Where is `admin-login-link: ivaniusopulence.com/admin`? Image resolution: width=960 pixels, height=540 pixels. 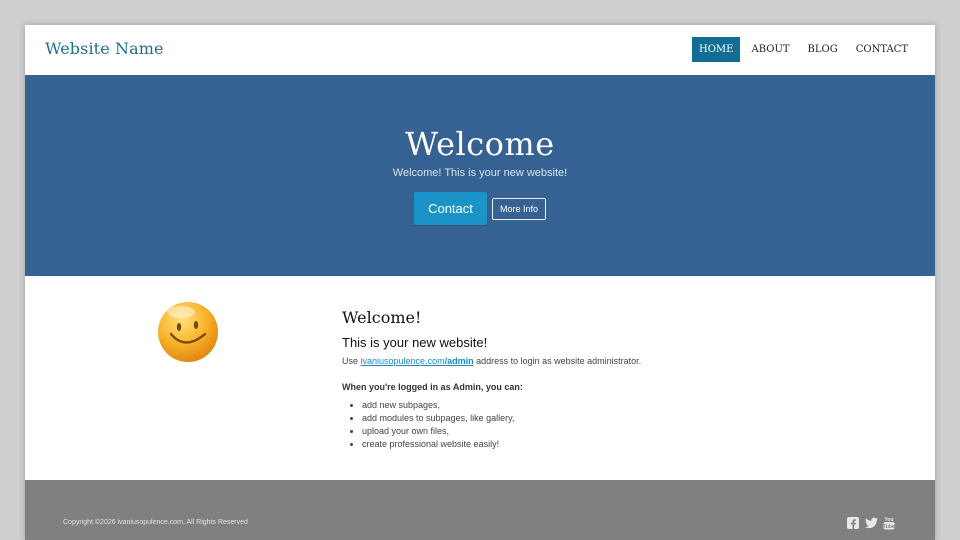 admin-login-link: ivaniusopulence.com/admin is located at coordinates (417, 361).